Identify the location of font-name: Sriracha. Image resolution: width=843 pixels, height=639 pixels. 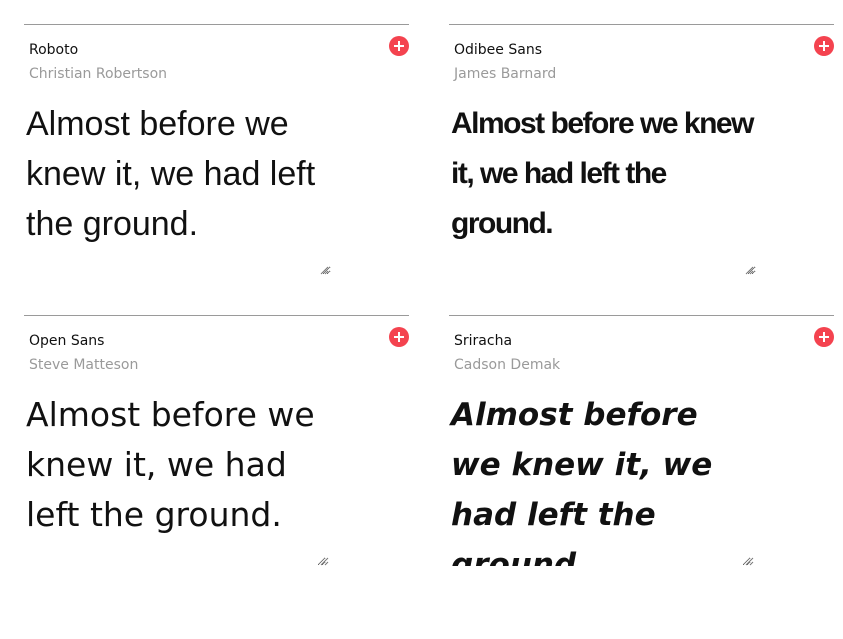
(483, 341).